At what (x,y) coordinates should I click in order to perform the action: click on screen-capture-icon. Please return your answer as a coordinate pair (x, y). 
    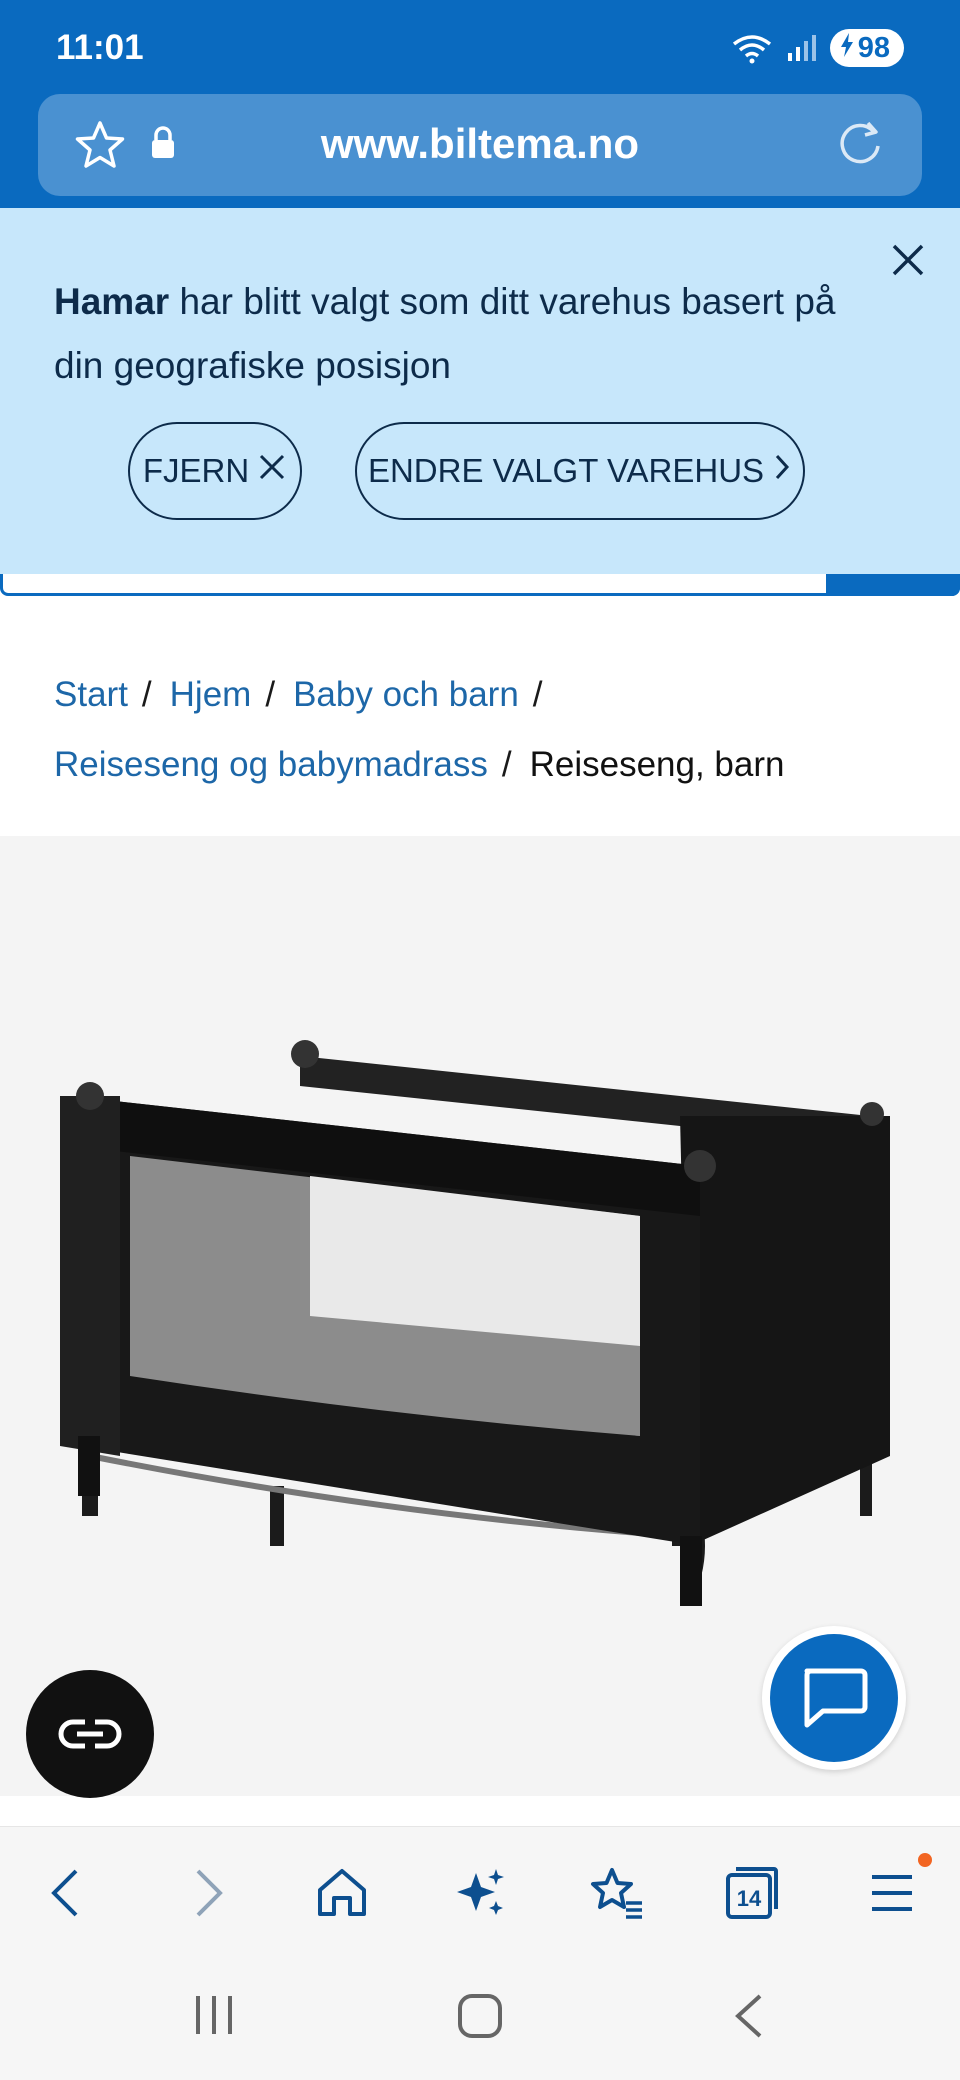
    Looking at the image, I should click on (90, 1734).